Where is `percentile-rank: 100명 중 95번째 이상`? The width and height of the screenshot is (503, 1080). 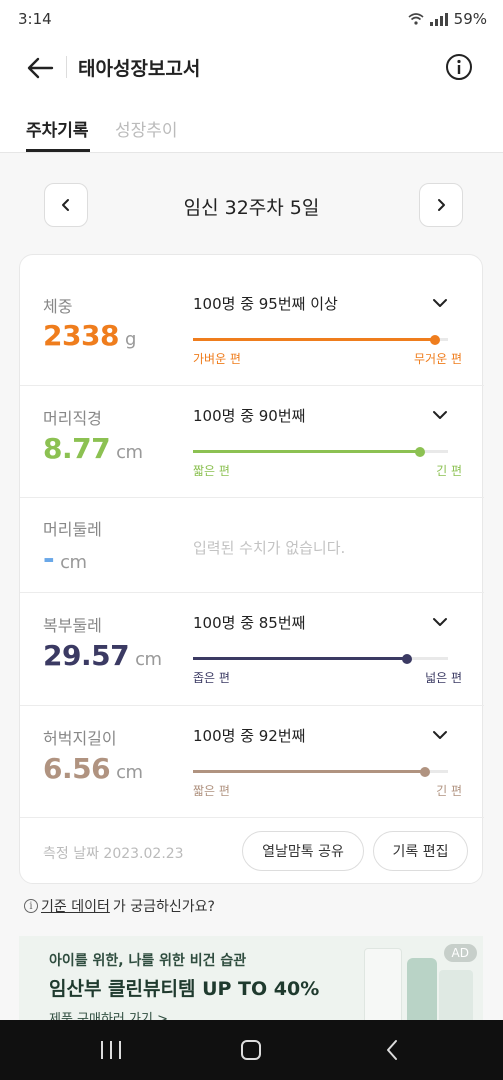
percentile-rank: 100명 중 95번째 이상 is located at coordinates (265, 304).